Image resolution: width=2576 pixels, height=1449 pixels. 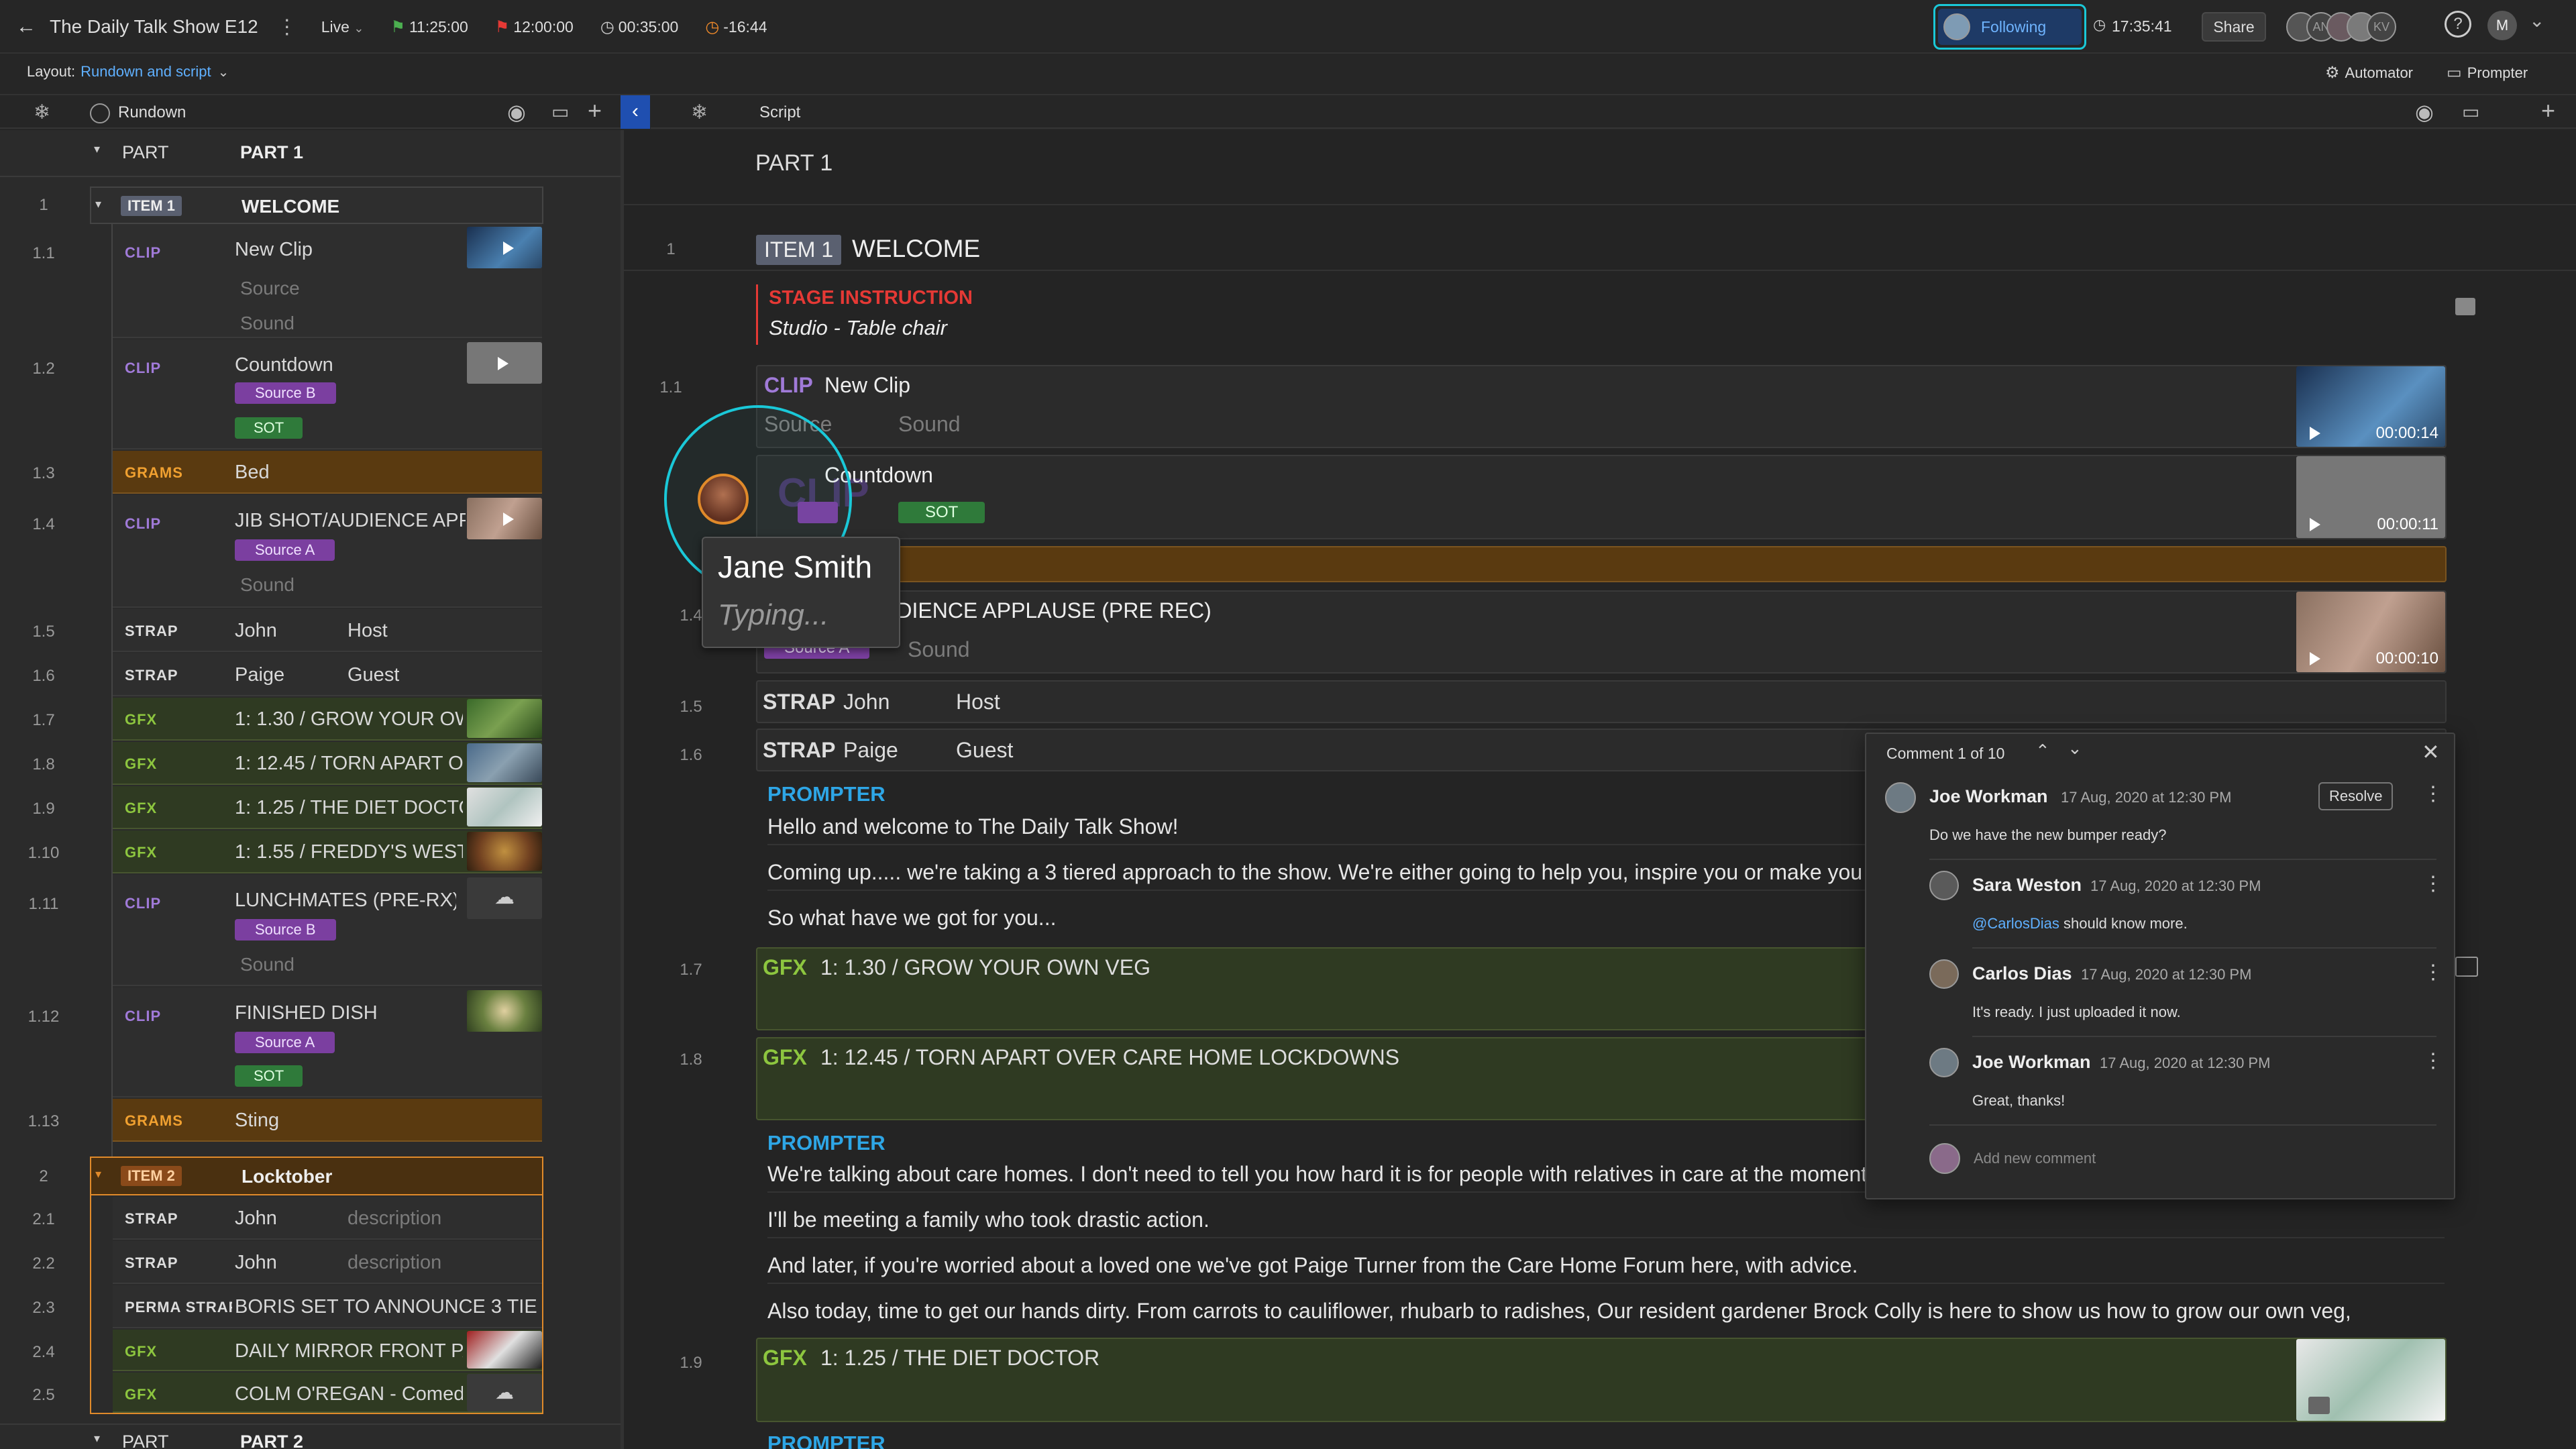 What do you see at coordinates (29, 26) in the screenshot?
I see `back-arrow-icon: ←` at bounding box center [29, 26].